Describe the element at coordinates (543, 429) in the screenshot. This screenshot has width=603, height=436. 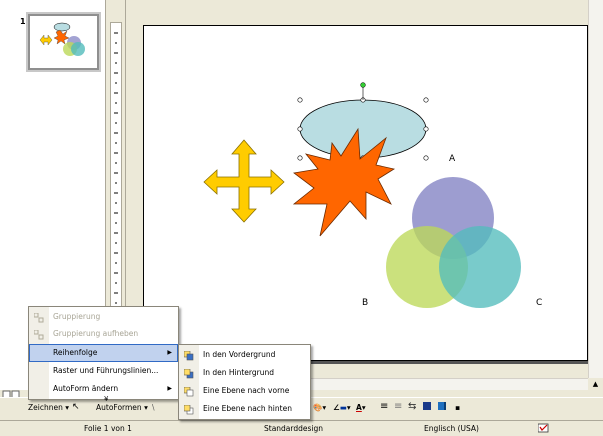
I see `spellcheck-icon` at that location.